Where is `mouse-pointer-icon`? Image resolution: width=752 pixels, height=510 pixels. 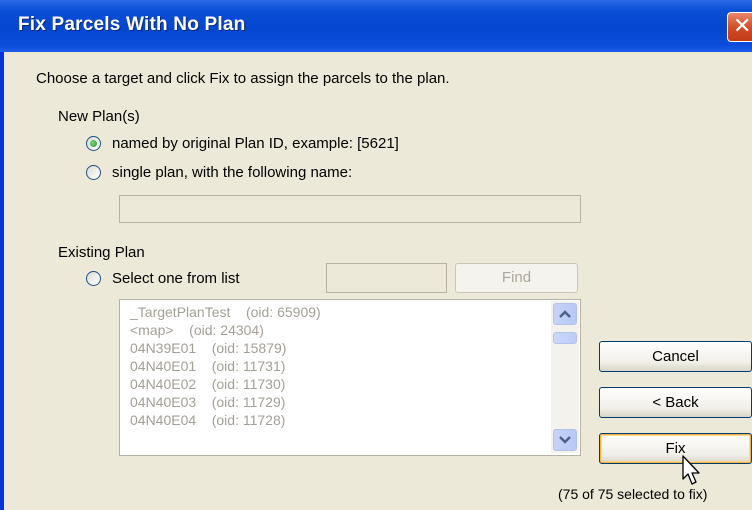 mouse-pointer-icon is located at coordinates (691, 470).